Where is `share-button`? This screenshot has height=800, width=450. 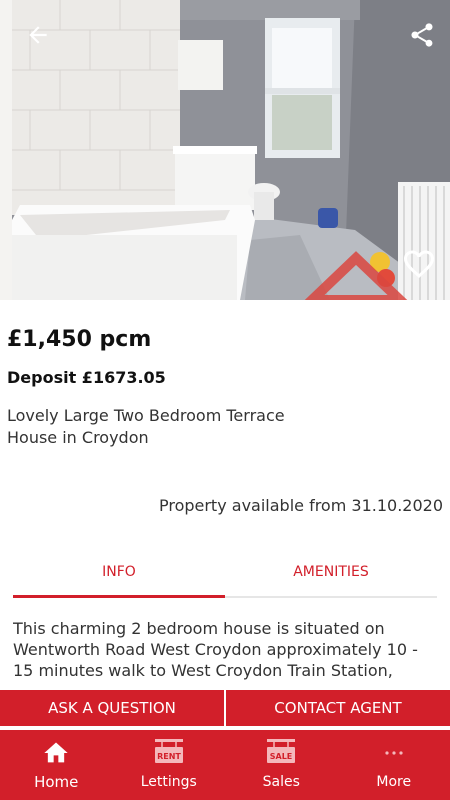 share-button is located at coordinates (422, 35).